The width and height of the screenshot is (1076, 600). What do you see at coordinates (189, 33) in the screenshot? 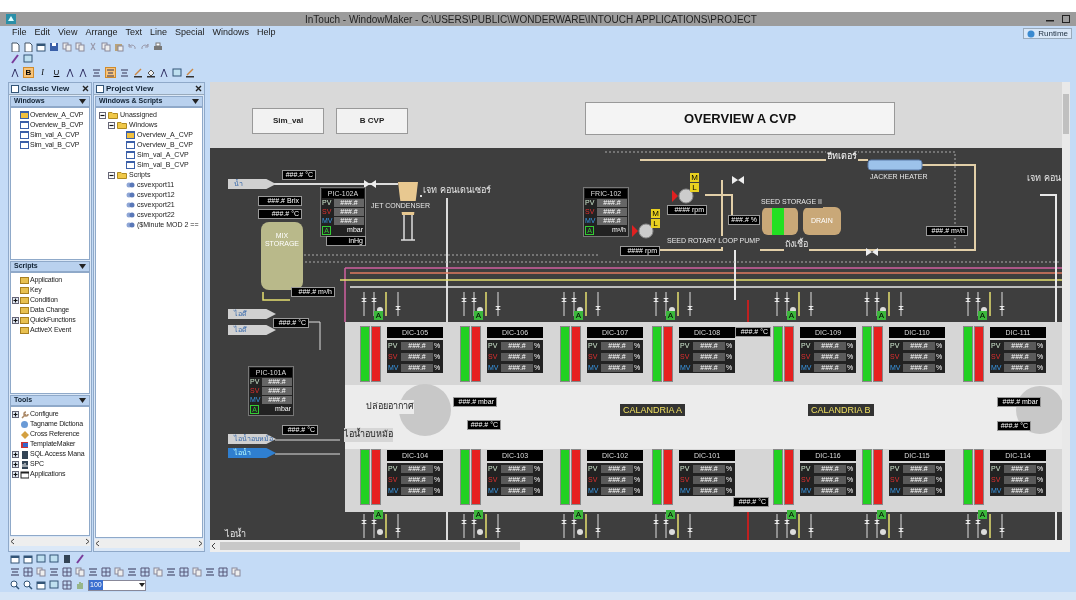
I see `menu-item: Special` at bounding box center [189, 33].